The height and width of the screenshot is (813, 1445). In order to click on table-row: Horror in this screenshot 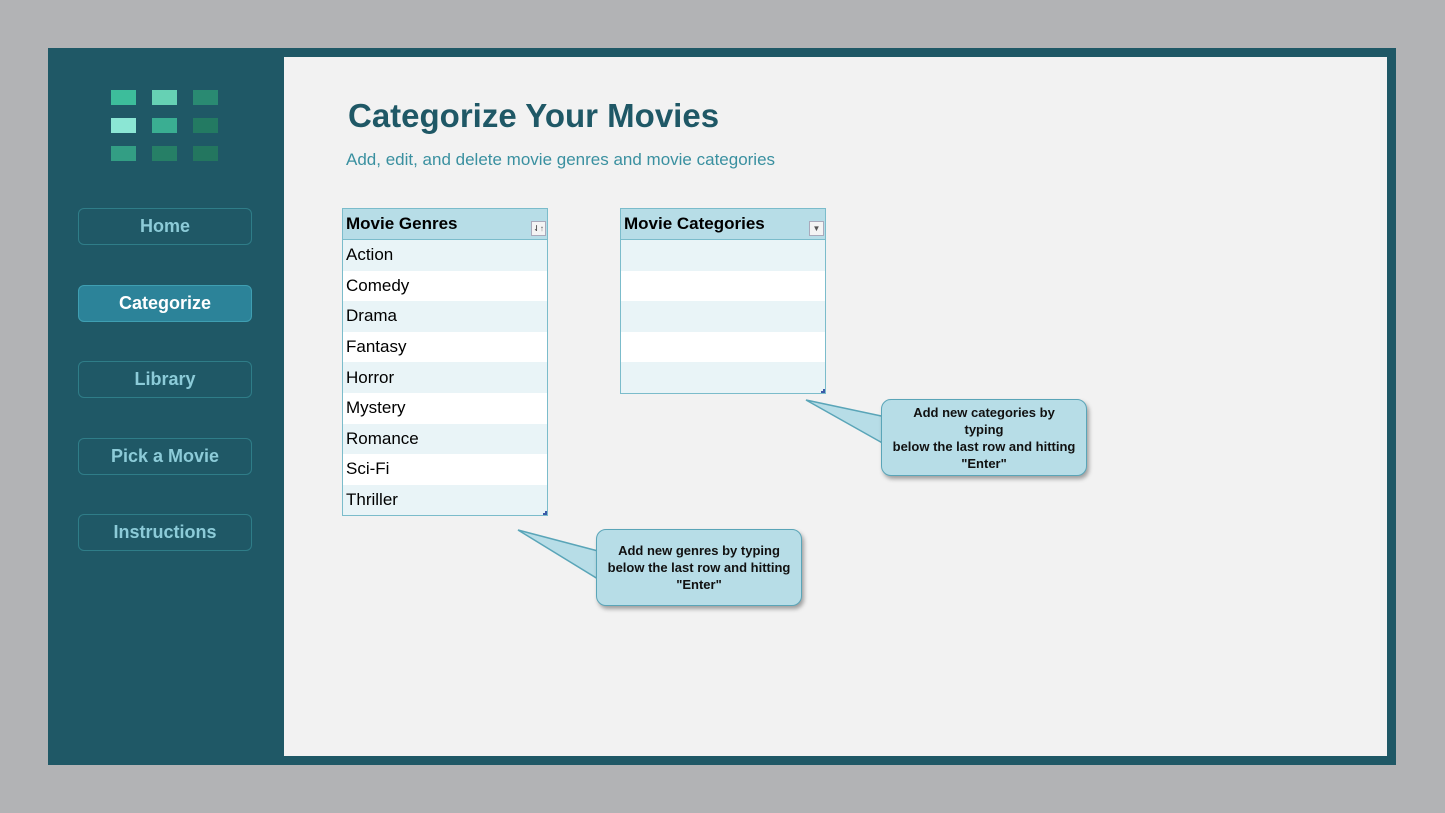, I will do `click(445, 377)`.